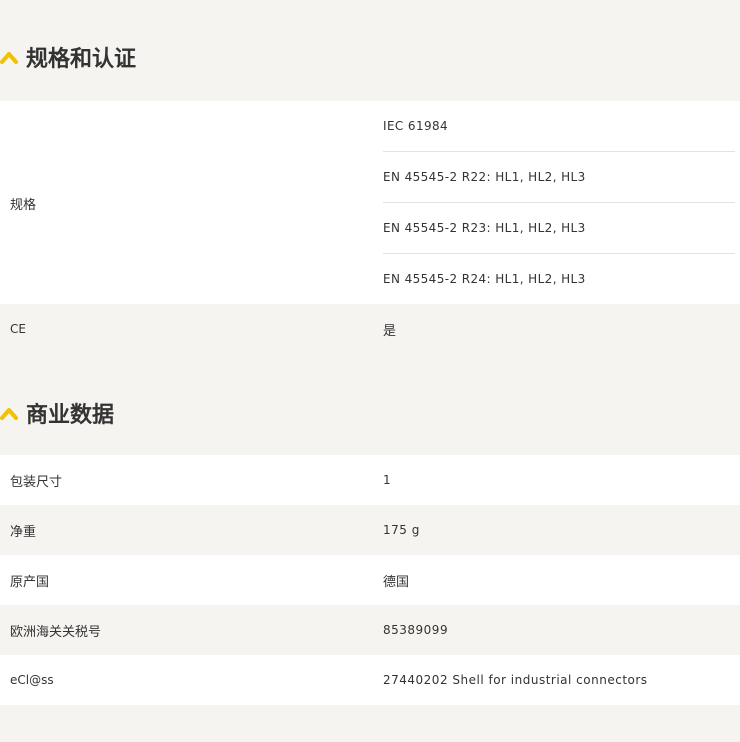 The height and width of the screenshot is (742, 740). Describe the element at coordinates (484, 279) in the screenshot. I see `spec-item: EN 45545-2 R24: HL1, HL2, HL3` at that location.